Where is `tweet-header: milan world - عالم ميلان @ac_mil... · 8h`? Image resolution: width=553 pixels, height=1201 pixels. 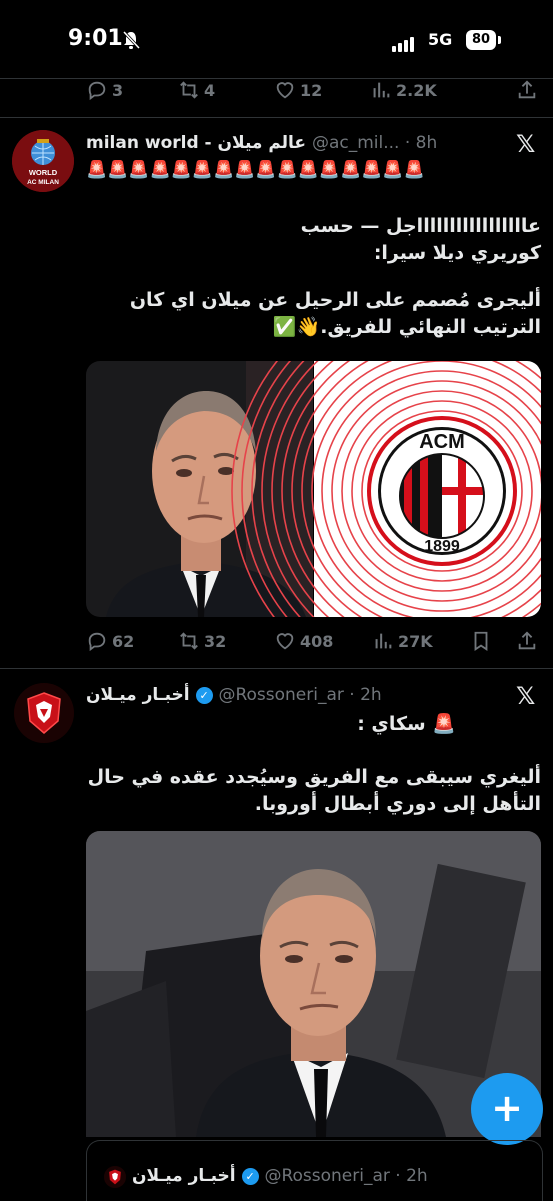 tweet-header: milan world - عالم ميلان @ac_mil... · 8h is located at coordinates (261, 143).